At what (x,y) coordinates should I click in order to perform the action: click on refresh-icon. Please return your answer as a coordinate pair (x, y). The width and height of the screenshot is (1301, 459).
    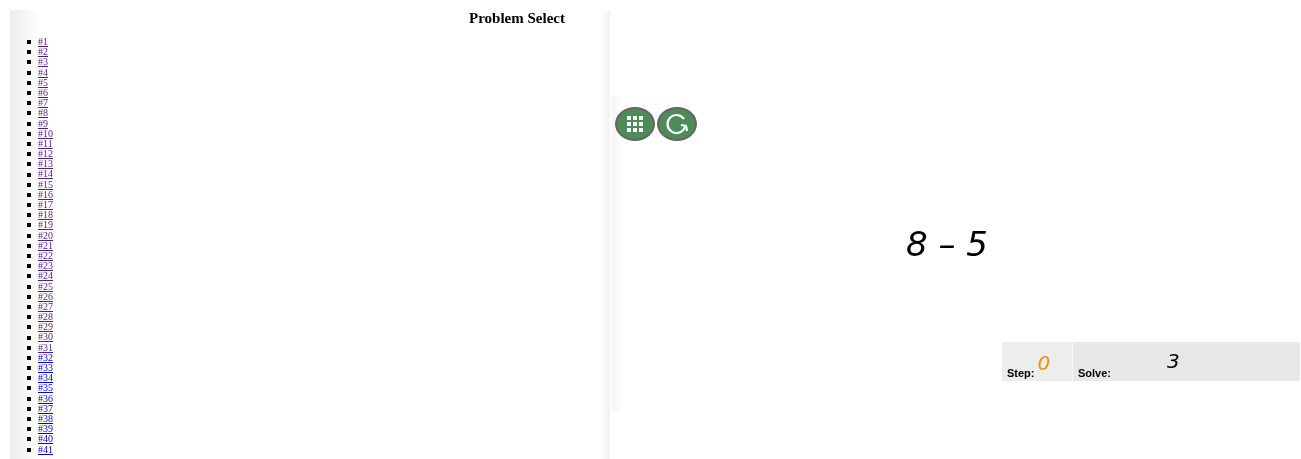
    Looking at the image, I should click on (677, 124).